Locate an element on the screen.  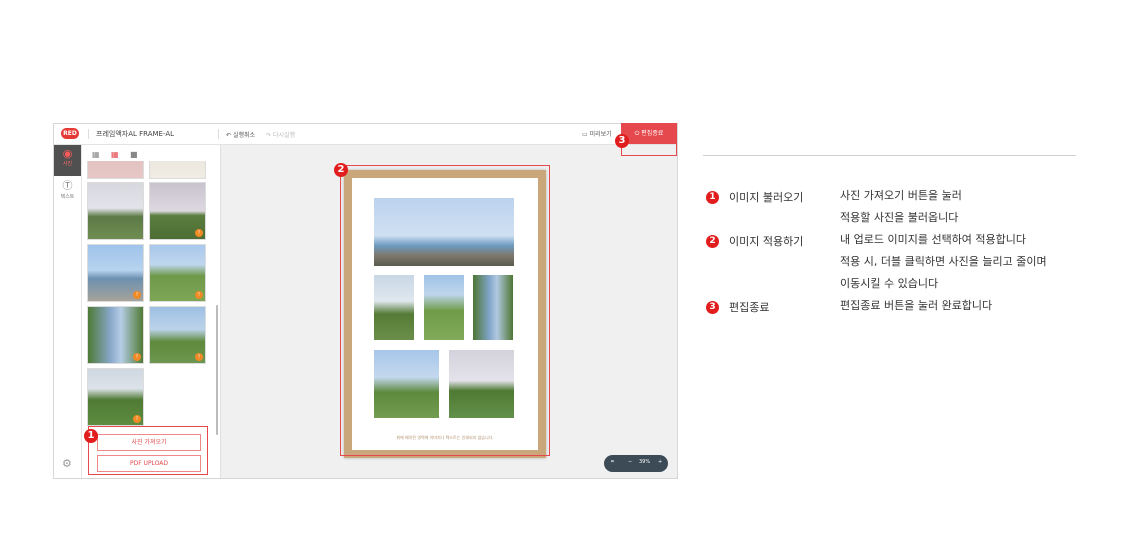
undo-icon: ↶ is located at coordinates (229, 135).